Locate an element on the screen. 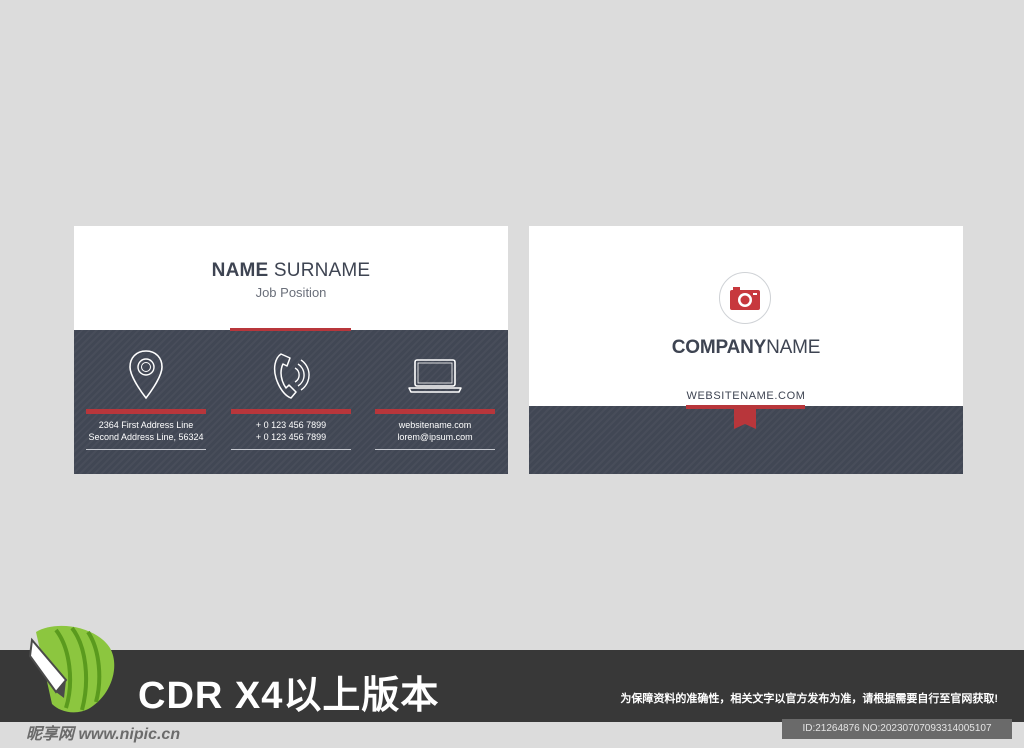 The image size is (1024, 748). company-website: WEBSITENAME.COM is located at coordinates (746, 396).